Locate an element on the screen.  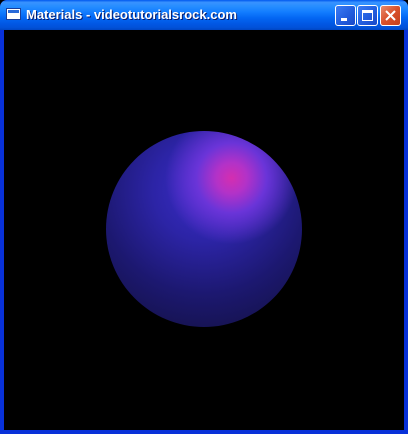
title-bar: Materials - videotutorialsrock.com is located at coordinates (204, 15).